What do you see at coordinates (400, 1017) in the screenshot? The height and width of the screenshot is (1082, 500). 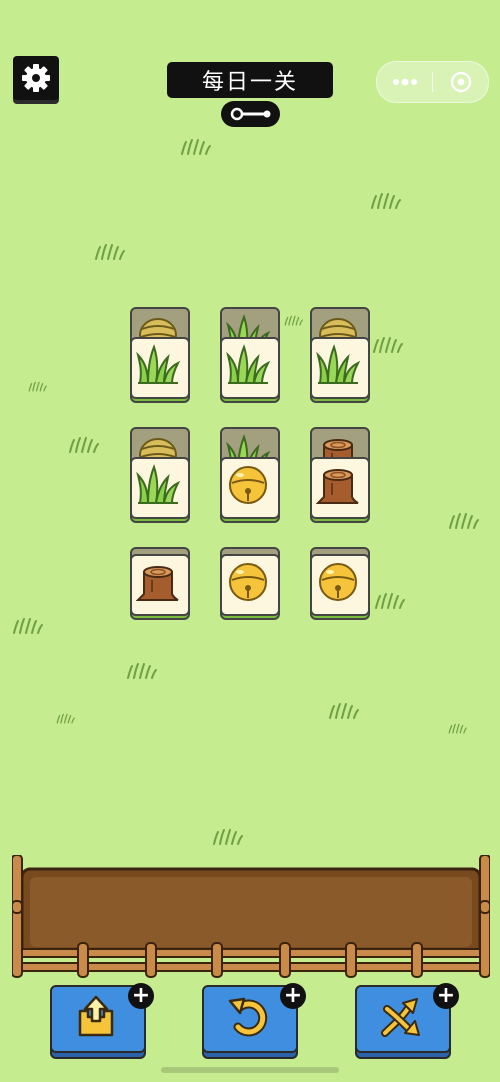 I see `shuffle-icon` at bounding box center [400, 1017].